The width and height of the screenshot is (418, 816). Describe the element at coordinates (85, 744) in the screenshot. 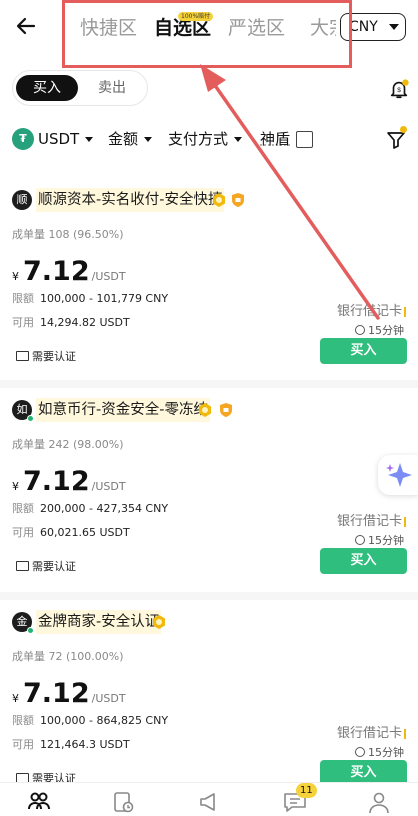

I see `available-value: 121,464.3 USDT` at that location.